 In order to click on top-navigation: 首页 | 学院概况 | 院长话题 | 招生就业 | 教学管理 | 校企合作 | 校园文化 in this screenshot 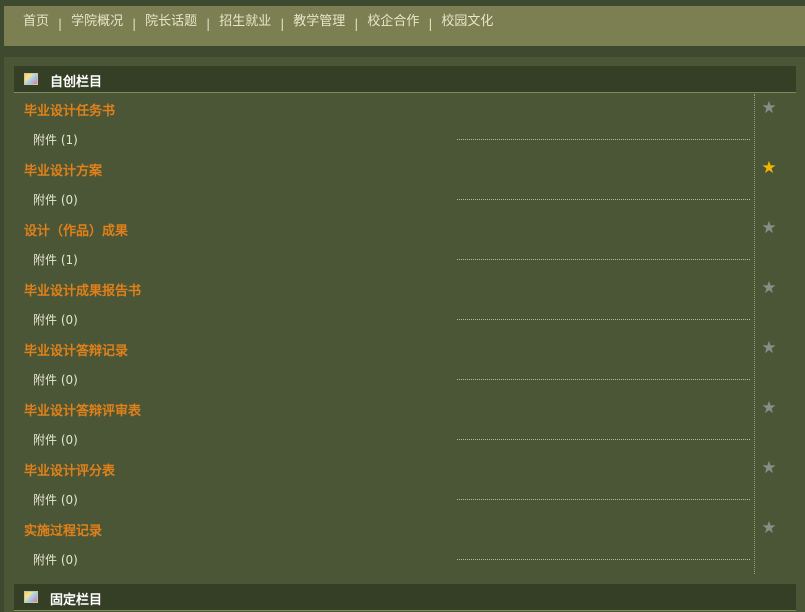, I will do `click(404, 26)`.